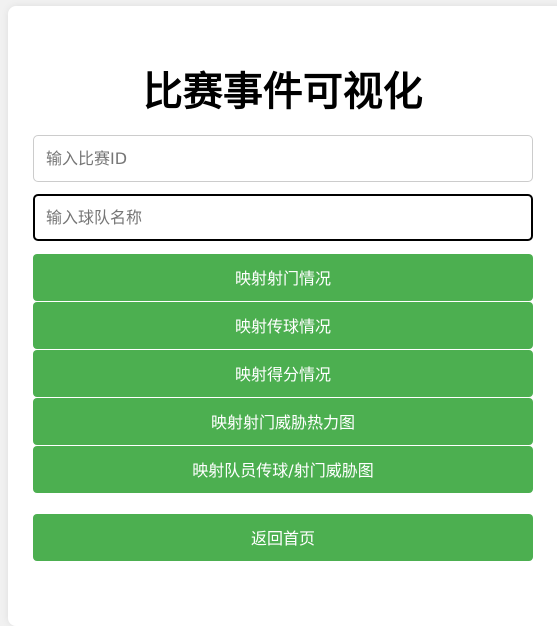  What do you see at coordinates (283, 373) in the screenshot?
I see `map-goals-button: 映射得分情况` at bounding box center [283, 373].